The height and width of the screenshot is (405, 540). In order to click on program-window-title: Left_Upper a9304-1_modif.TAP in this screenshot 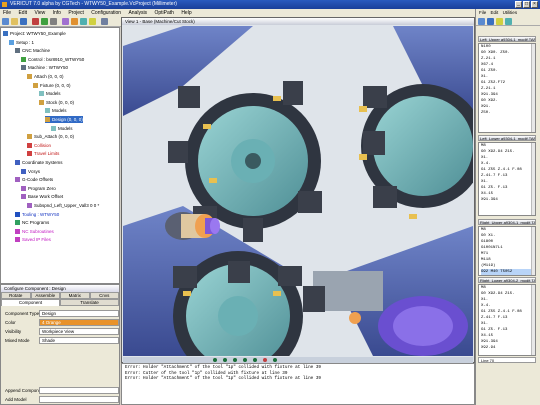, I will do `click(507, 39)`.